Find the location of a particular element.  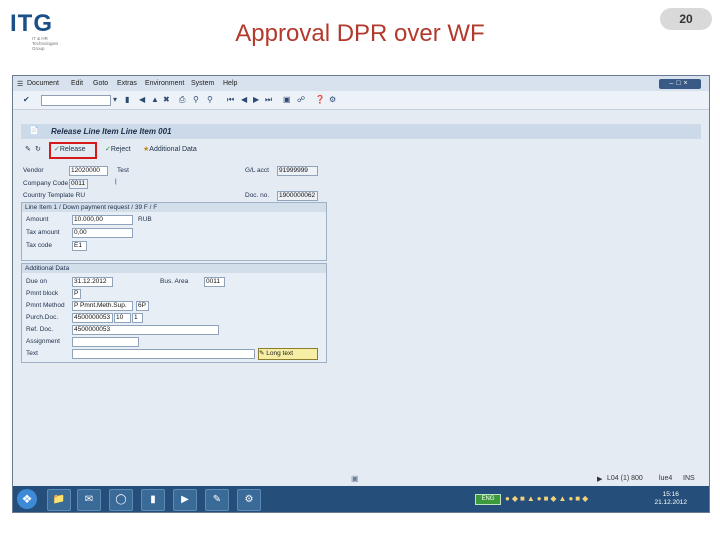

ref-doc-field: 4500000053 is located at coordinates (145, 330).